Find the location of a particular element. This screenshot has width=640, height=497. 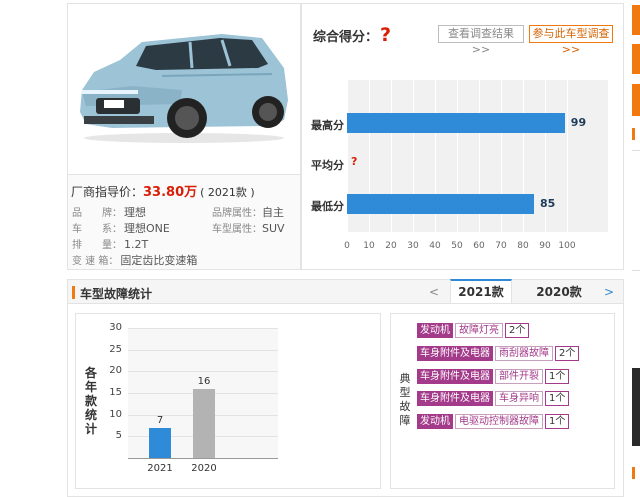

typical-faults-label: 典 型 故 障 is located at coordinates (405, 399).